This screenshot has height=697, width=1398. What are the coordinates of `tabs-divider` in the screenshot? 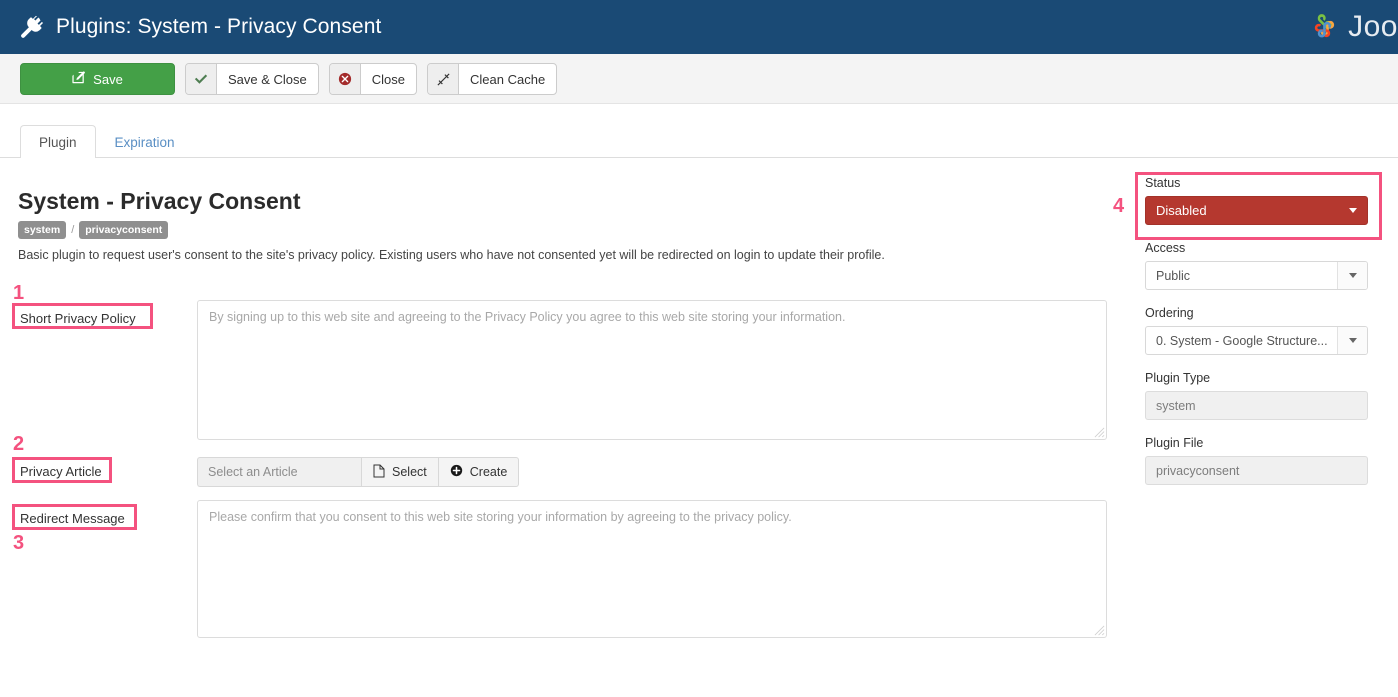 It's located at (699, 157).